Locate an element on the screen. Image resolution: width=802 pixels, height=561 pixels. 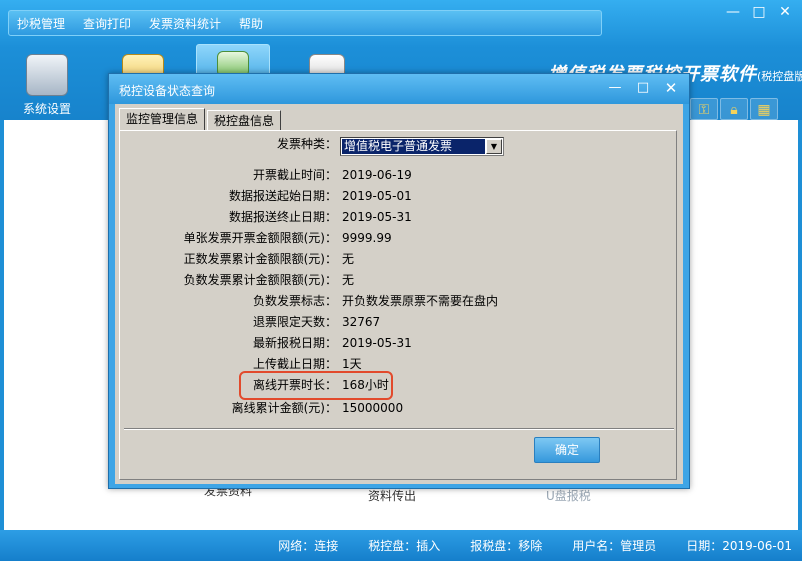
settings-panel-icon is located at coordinates (47, 75).